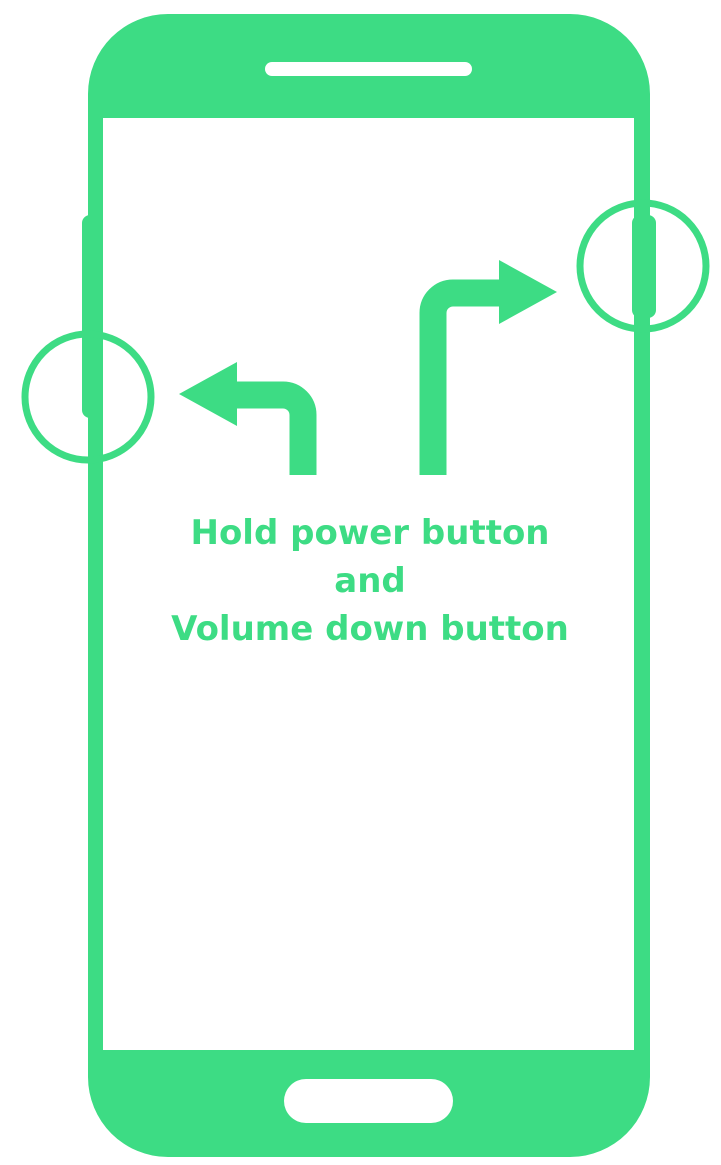 The width and height of the screenshot is (721, 1165). What do you see at coordinates (248, 418) in the screenshot?
I see `arrow-turn-left-icon` at bounding box center [248, 418].